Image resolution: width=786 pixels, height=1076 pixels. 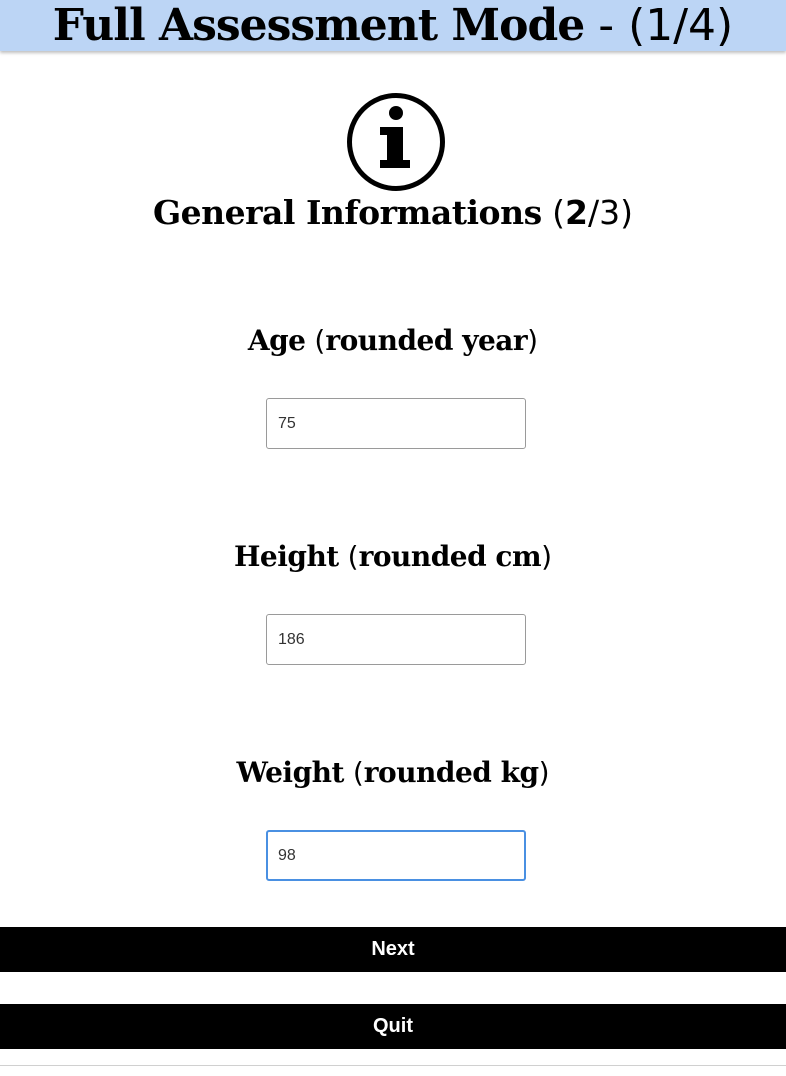 What do you see at coordinates (553, 212) in the screenshot?
I see `section-count-open: (` at bounding box center [553, 212].